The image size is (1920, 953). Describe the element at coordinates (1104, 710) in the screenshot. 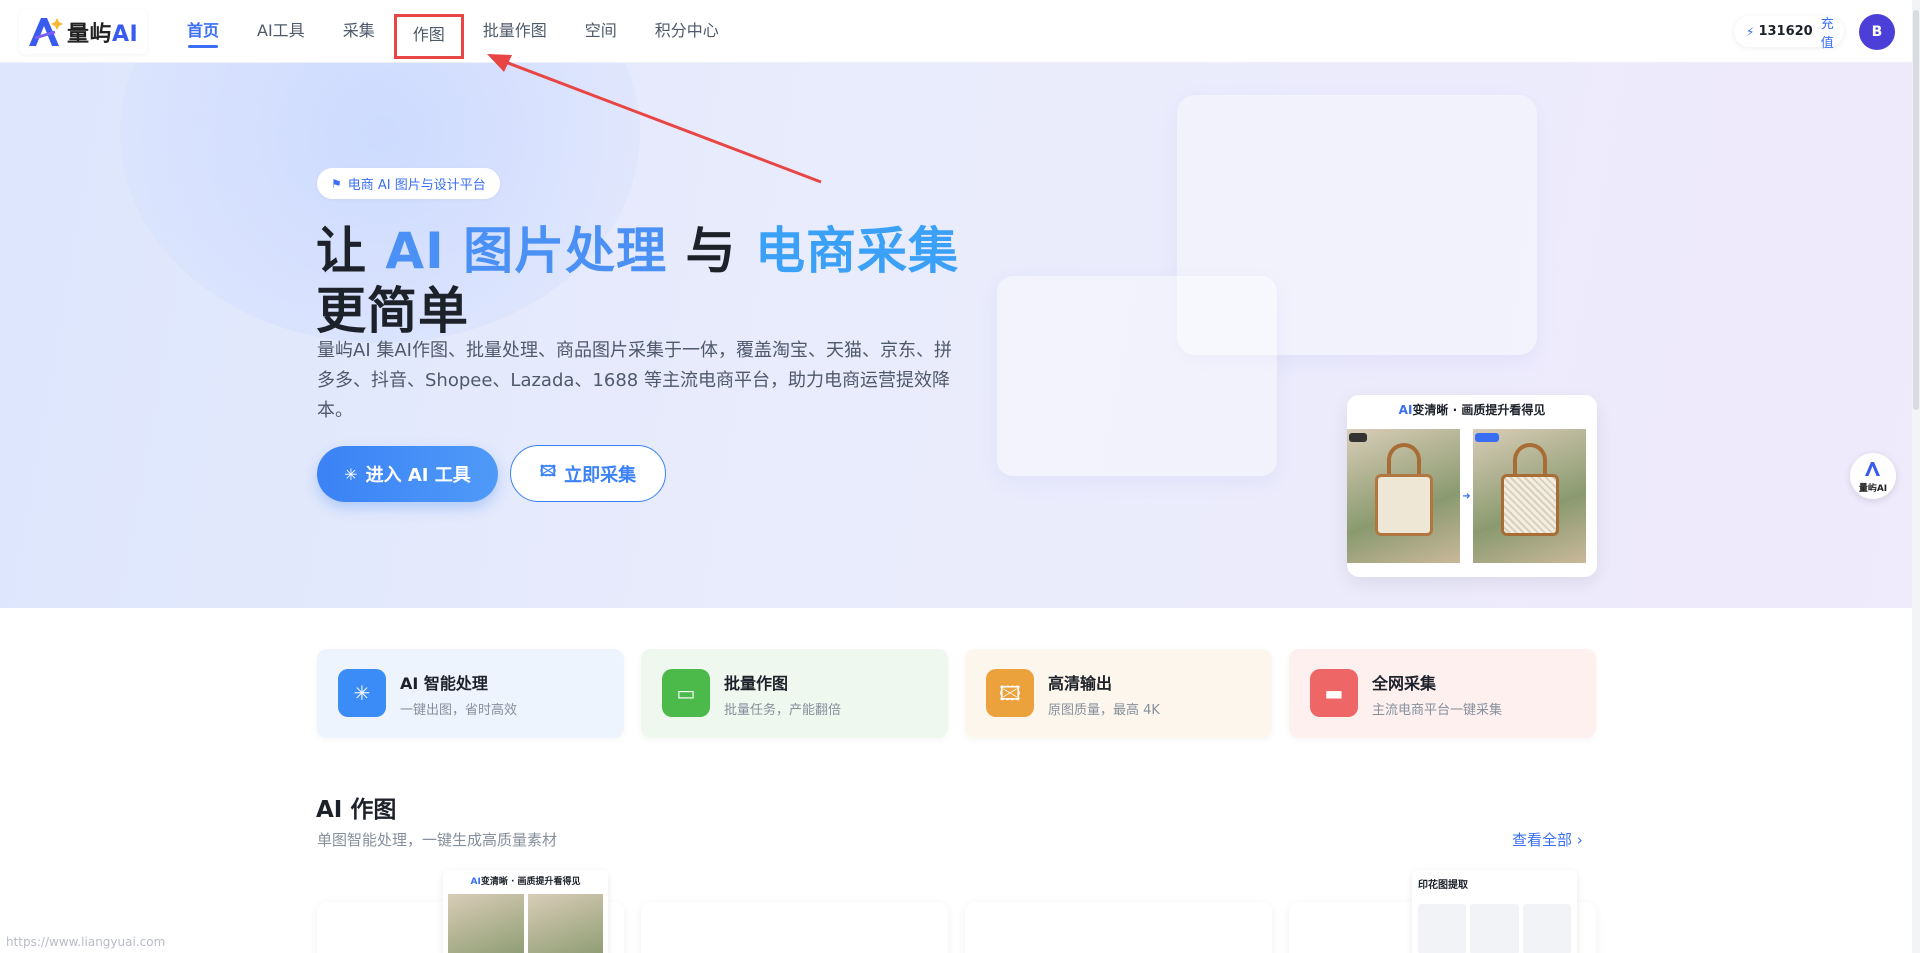

I see `feature-subtitle: 原图质量，最高 4K` at that location.